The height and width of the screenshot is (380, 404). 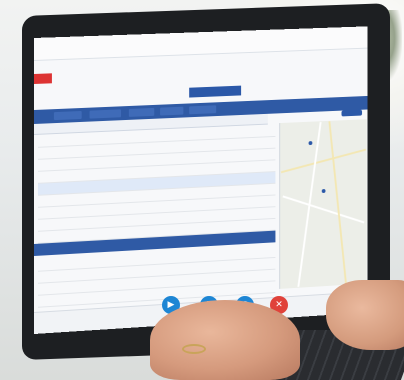 What do you see at coordinates (279, 305) in the screenshot?
I see `close-icon: ✕` at bounding box center [279, 305].